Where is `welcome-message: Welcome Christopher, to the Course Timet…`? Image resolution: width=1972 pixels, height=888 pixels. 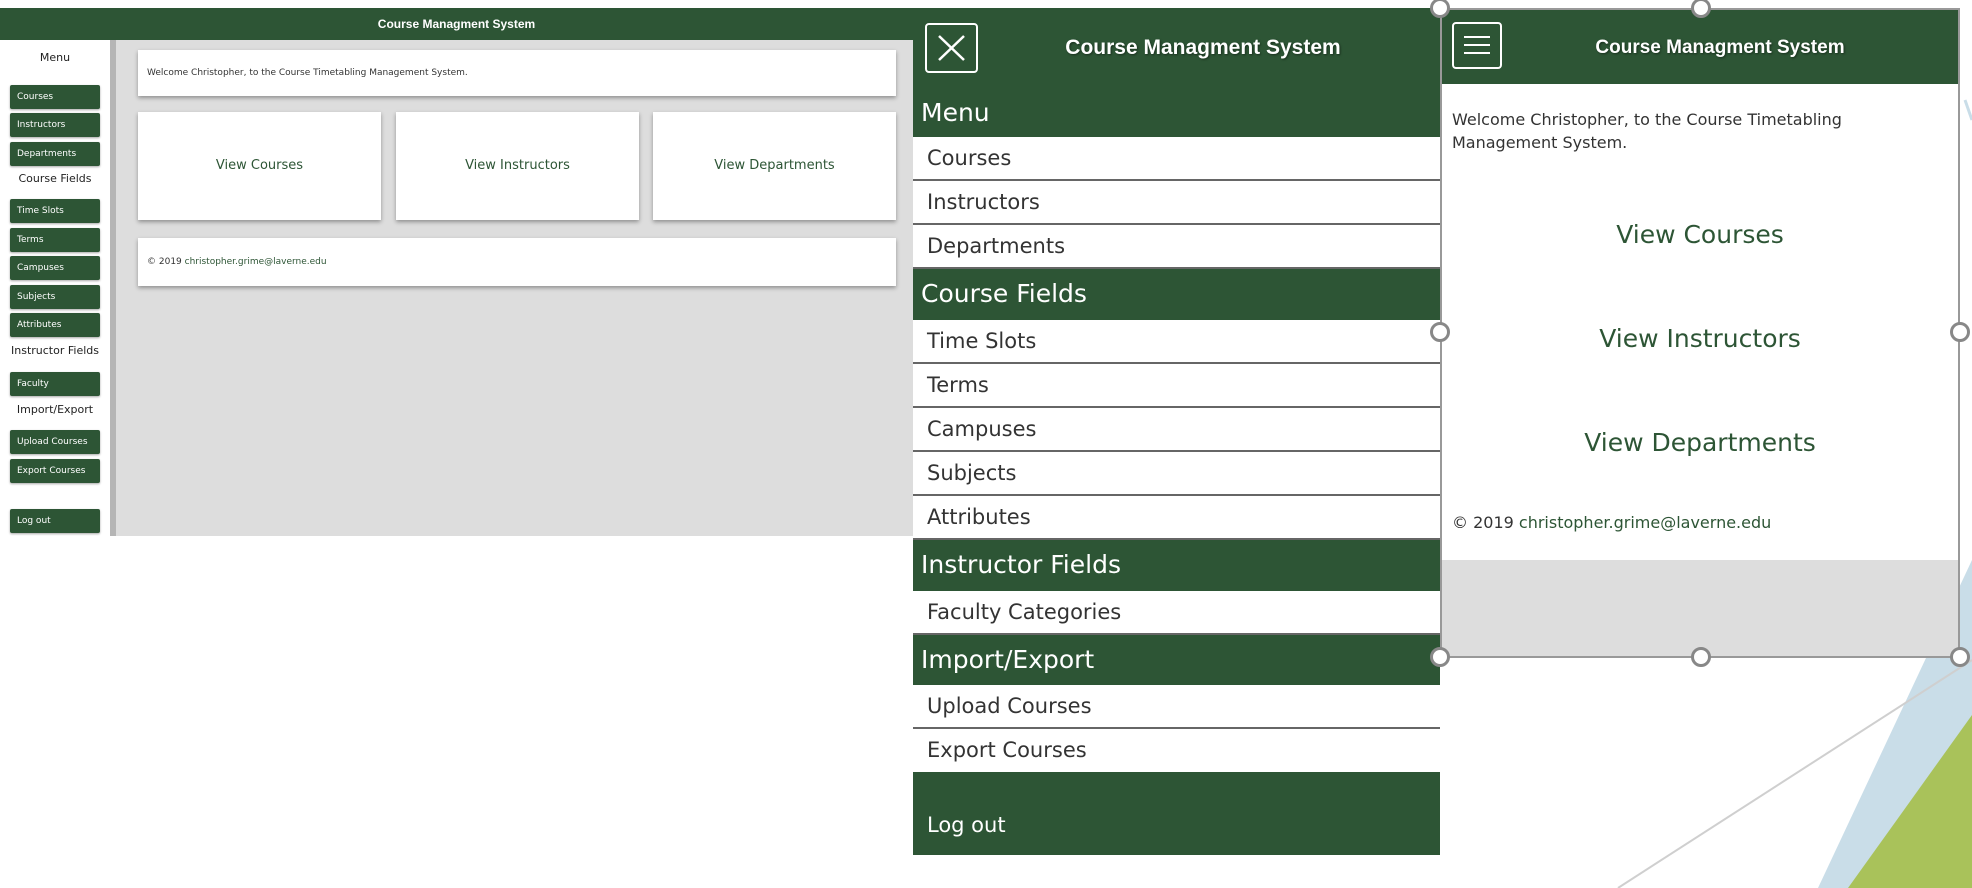
welcome-message: Welcome Christopher, to the Course Timet… is located at coordinates (517, 73).